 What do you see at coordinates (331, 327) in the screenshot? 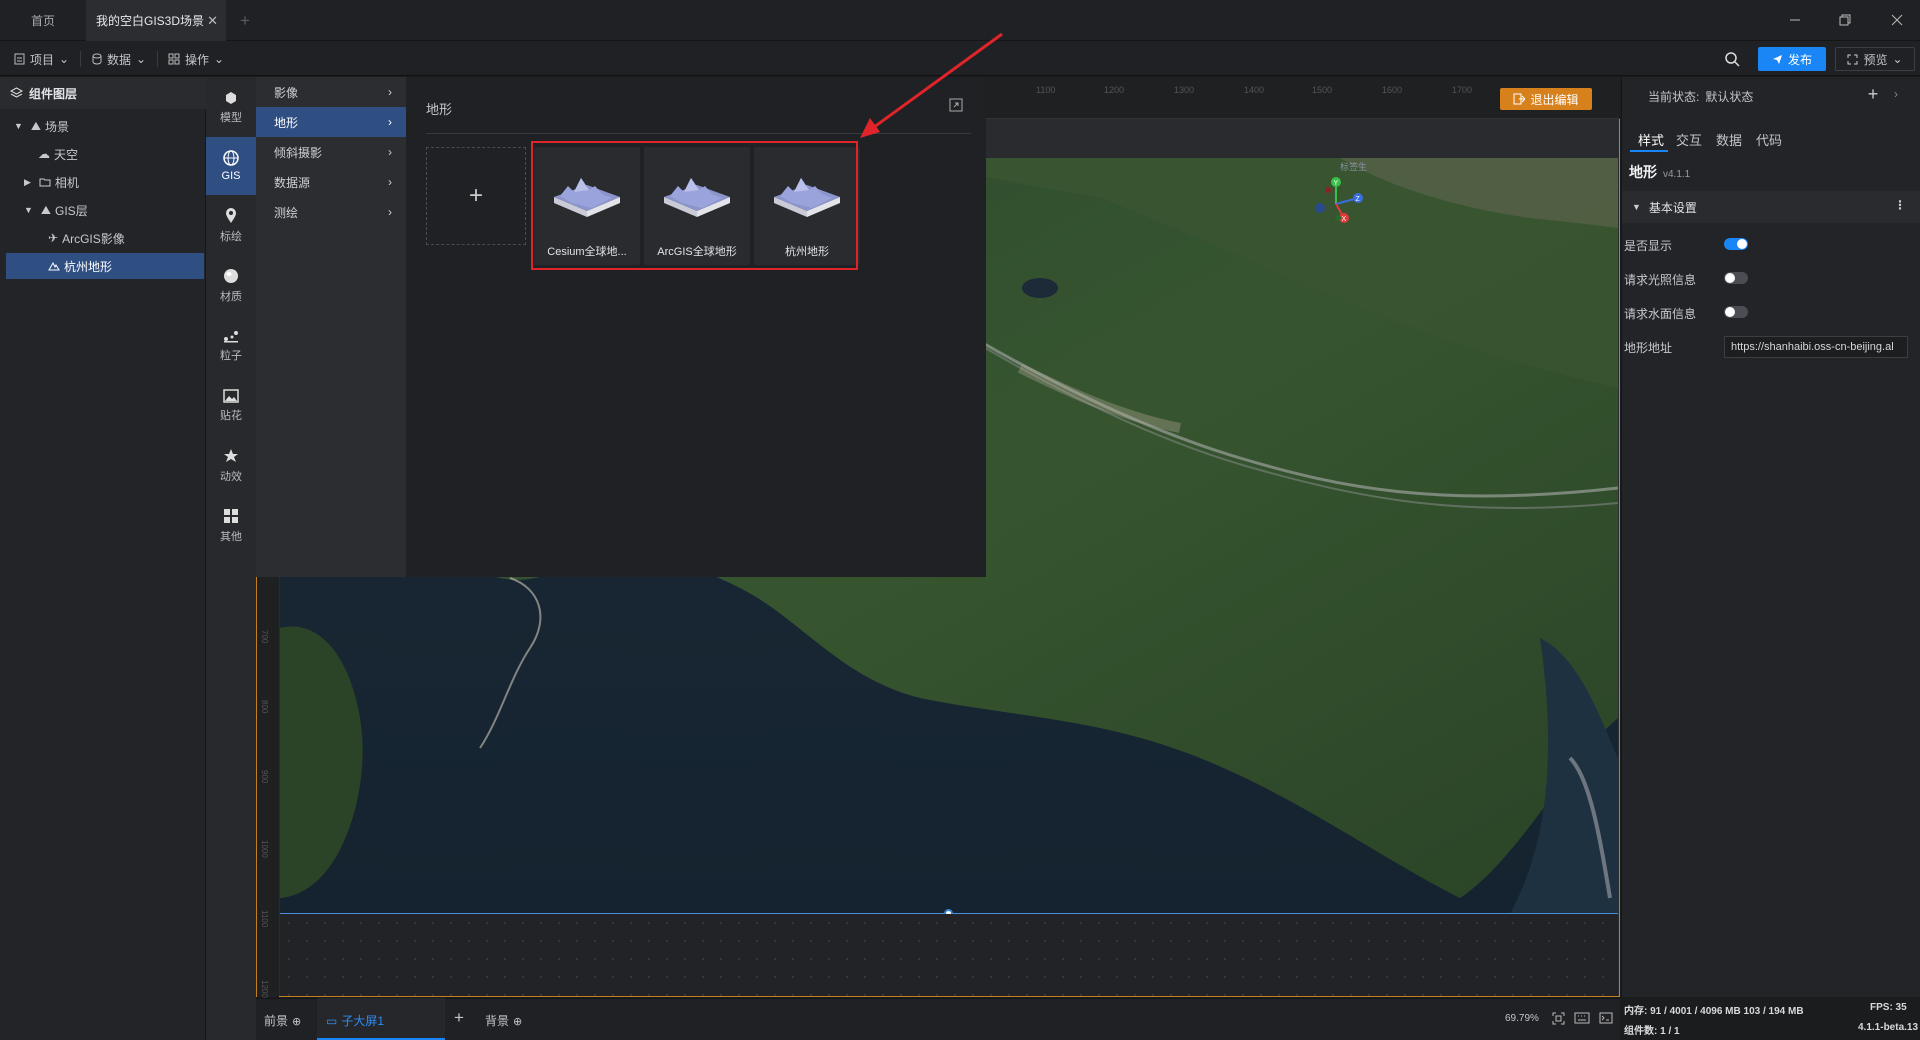
I see `gis-category-menu: 影像 › 地形 › 倾斜摄影 › 数据源 › 测绘 ›` at bounding box center [331, 327].